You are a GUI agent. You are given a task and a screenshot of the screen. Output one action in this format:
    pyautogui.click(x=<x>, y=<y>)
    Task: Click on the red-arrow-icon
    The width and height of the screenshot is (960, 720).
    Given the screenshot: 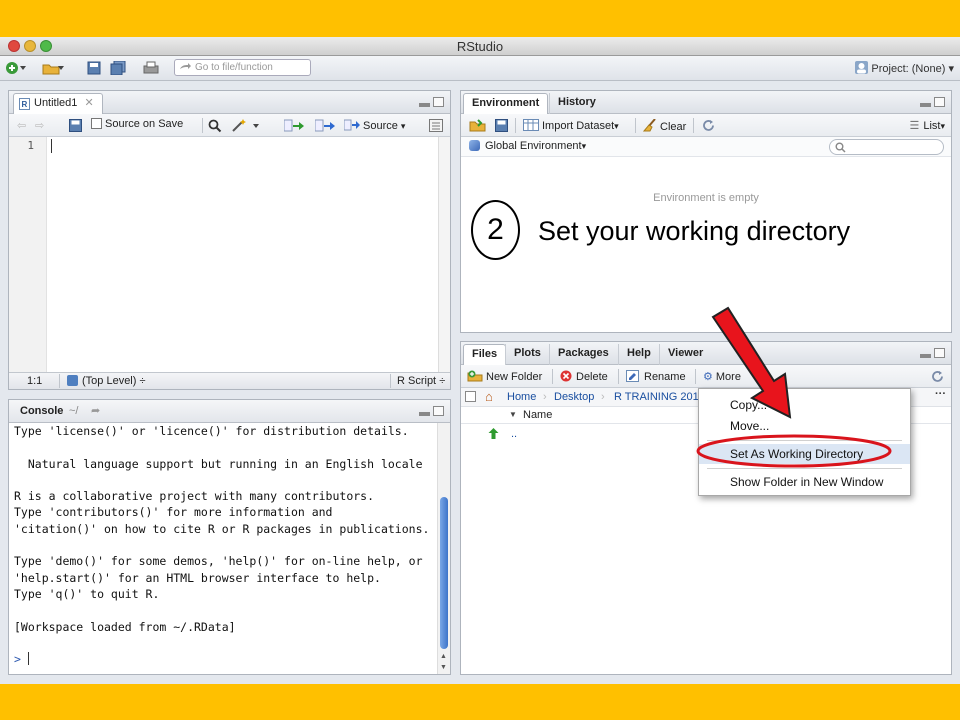 What is the action you would take?
    pyautogui.click(x=751, y=362)
    